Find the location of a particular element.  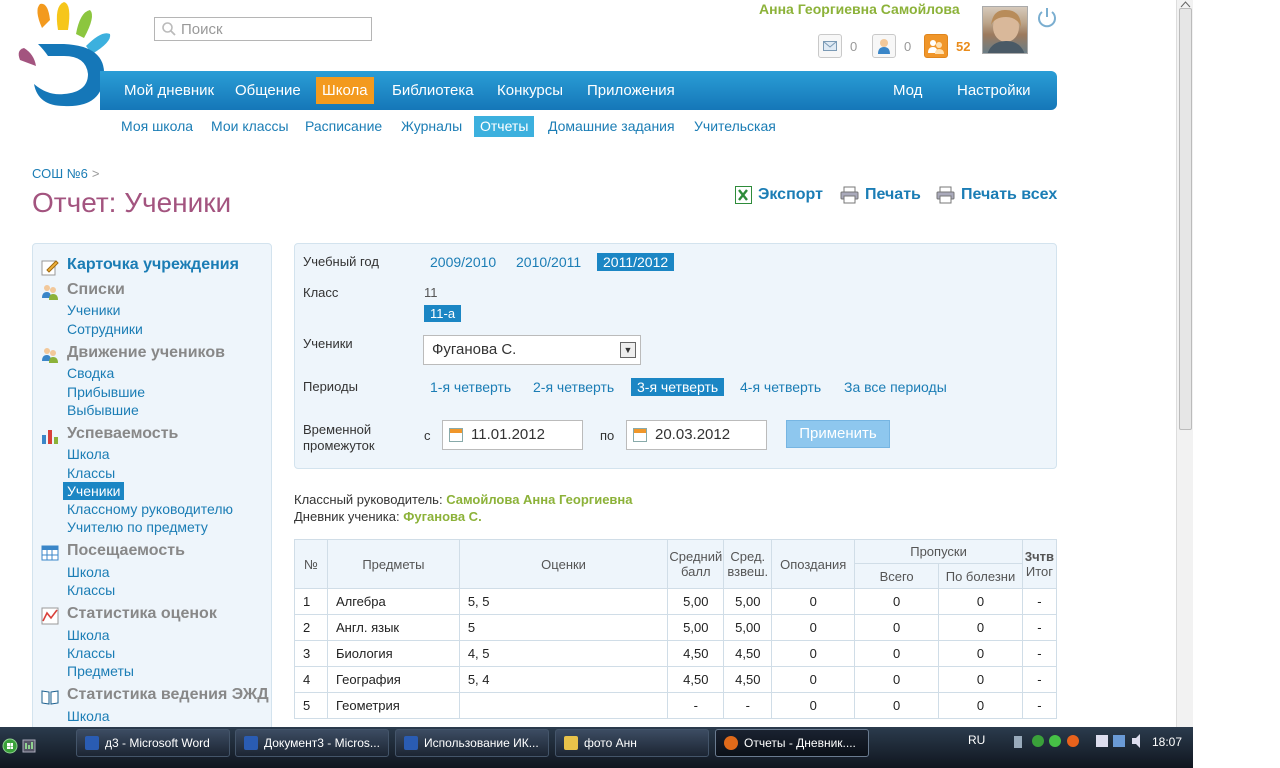

sidebar-perf-school: Школа is located at coordinates (88, 454).